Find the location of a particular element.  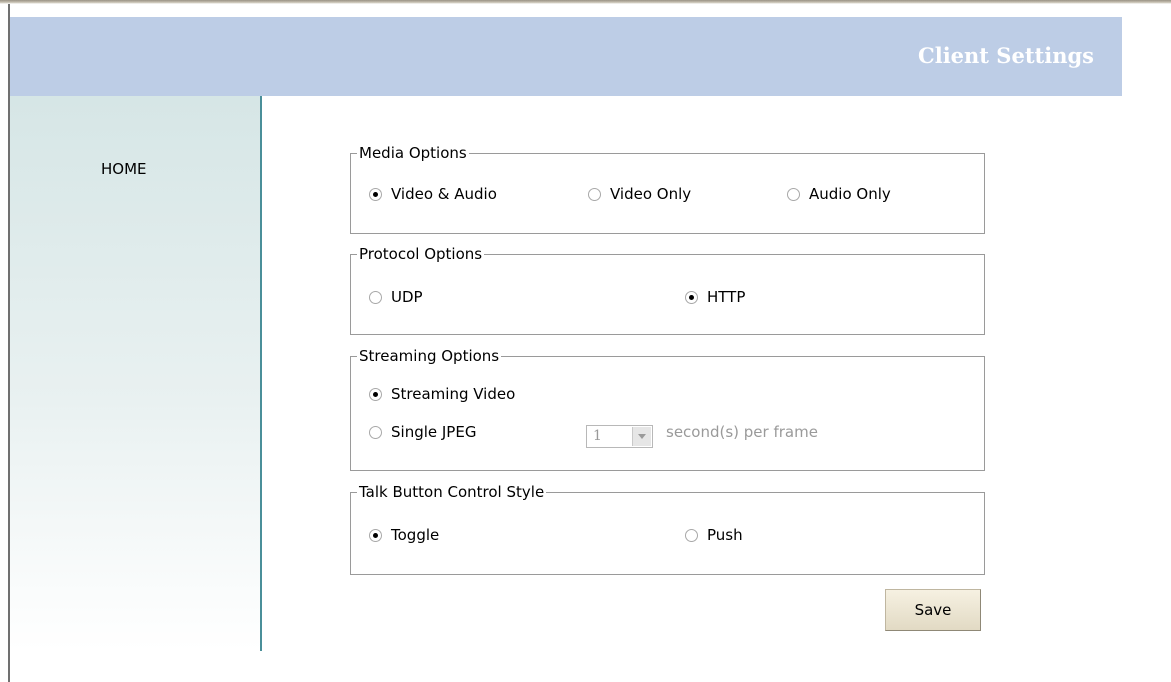

talk-style-legend: Talk Button Control Style is located at coordinates (452, 492).